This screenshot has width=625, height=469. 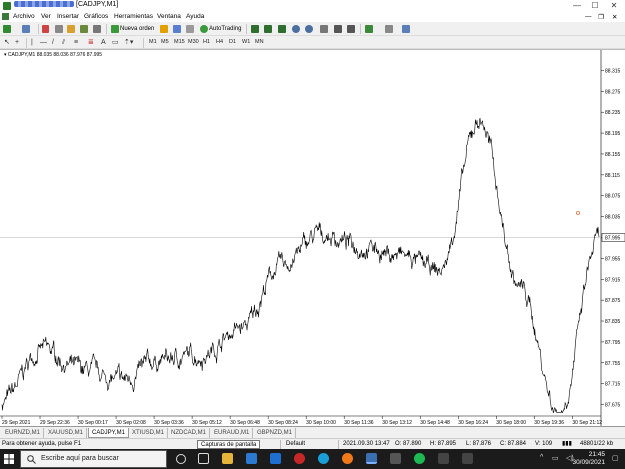 What do you see at coordinates (541, 457) in the screenshot?
I see `tray-chevron-icon: ^` at bounding box center [541, 457].